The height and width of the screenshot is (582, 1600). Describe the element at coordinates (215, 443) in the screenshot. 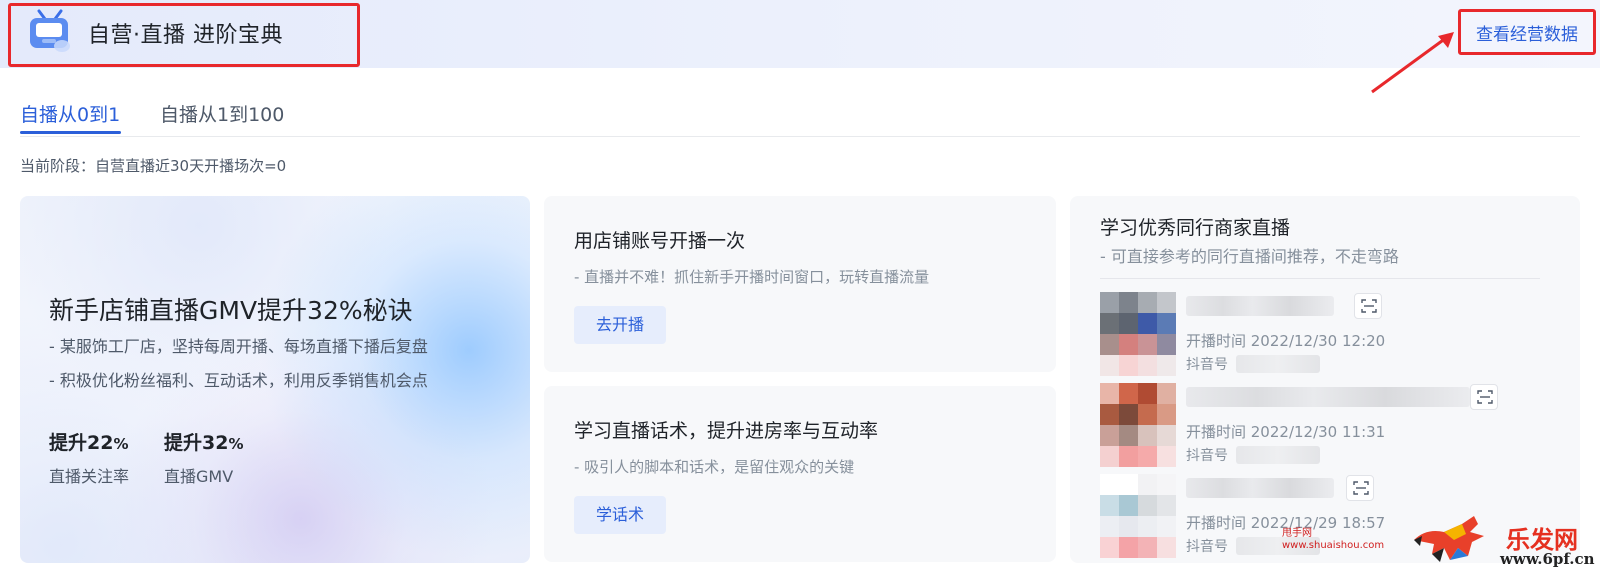

I see `stat-number: 32` at that location.